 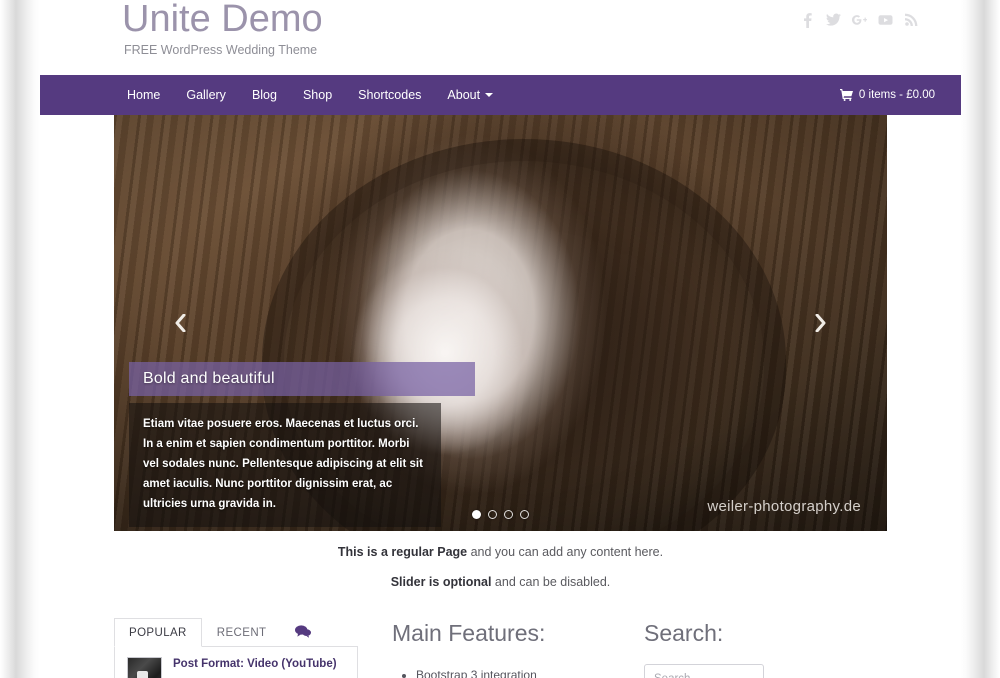 I want to click on comments-icon, so click(x=303, y=631).